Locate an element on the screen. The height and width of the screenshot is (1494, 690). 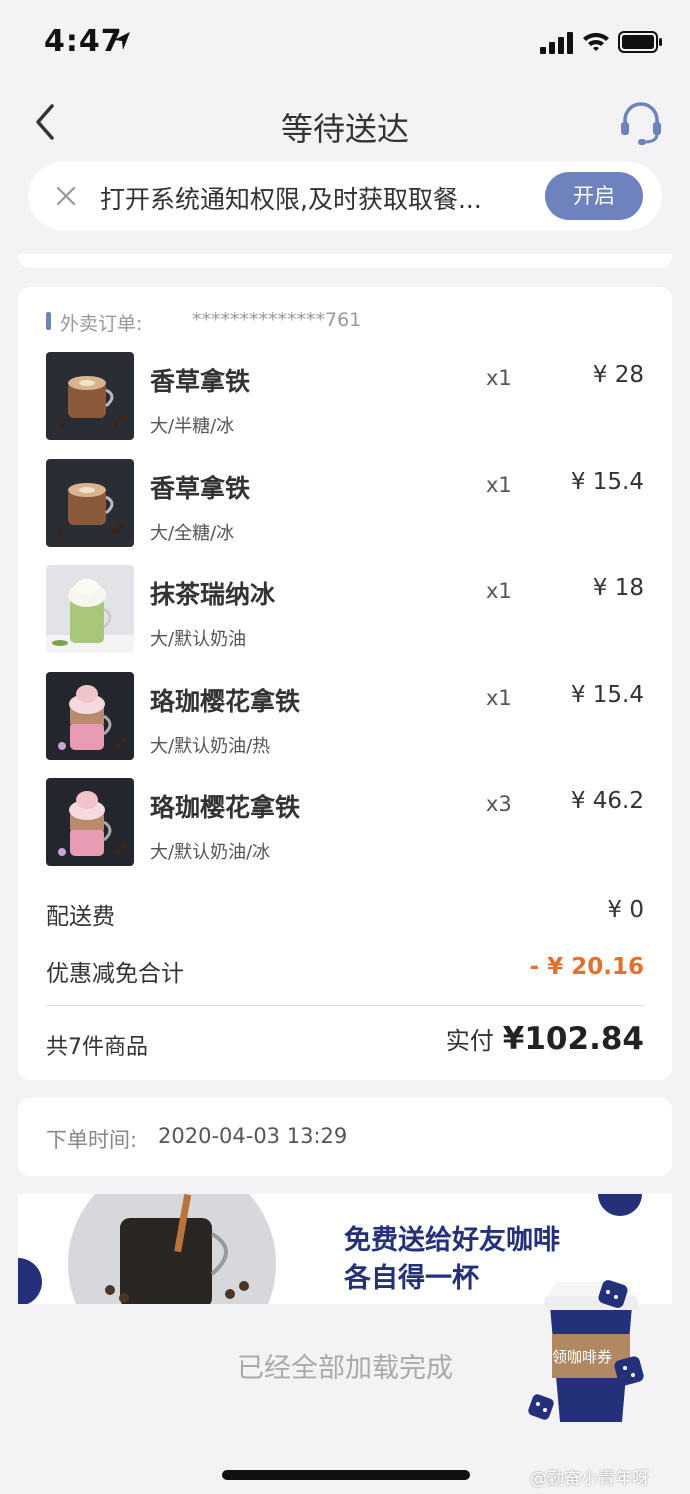
status-bar: 4:47 is located at coordinates (345, 43).